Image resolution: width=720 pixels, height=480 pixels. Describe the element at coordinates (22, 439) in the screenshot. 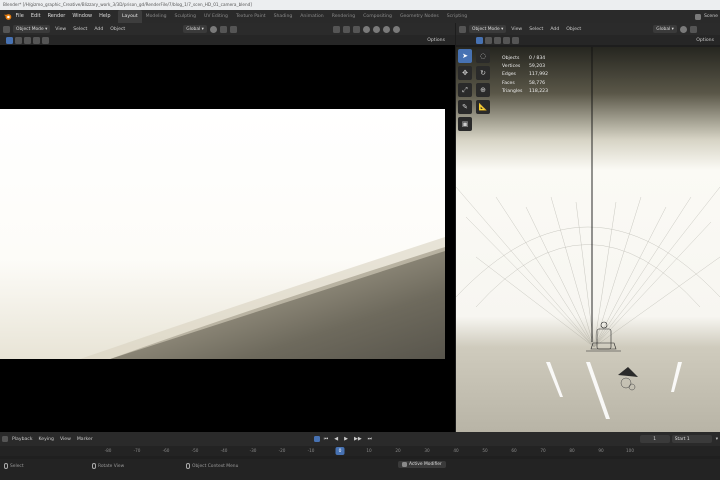

I see `timeline-menu-playback: Playback` at that location.